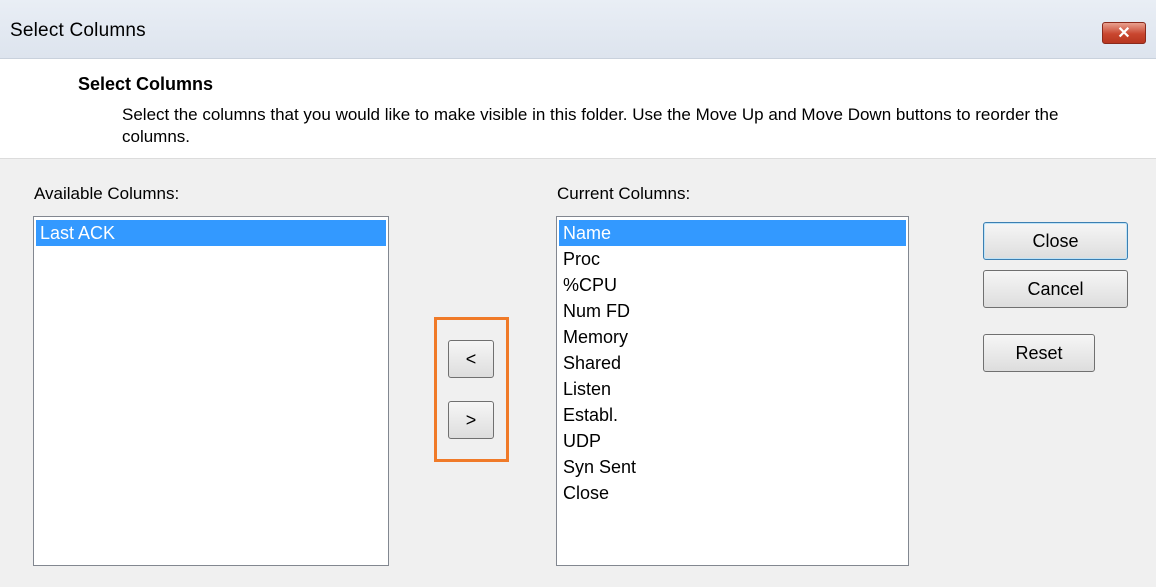 This screenshot has width=1156, height=587. I want to click on close-window-button: ✕, so click(1124, 33).